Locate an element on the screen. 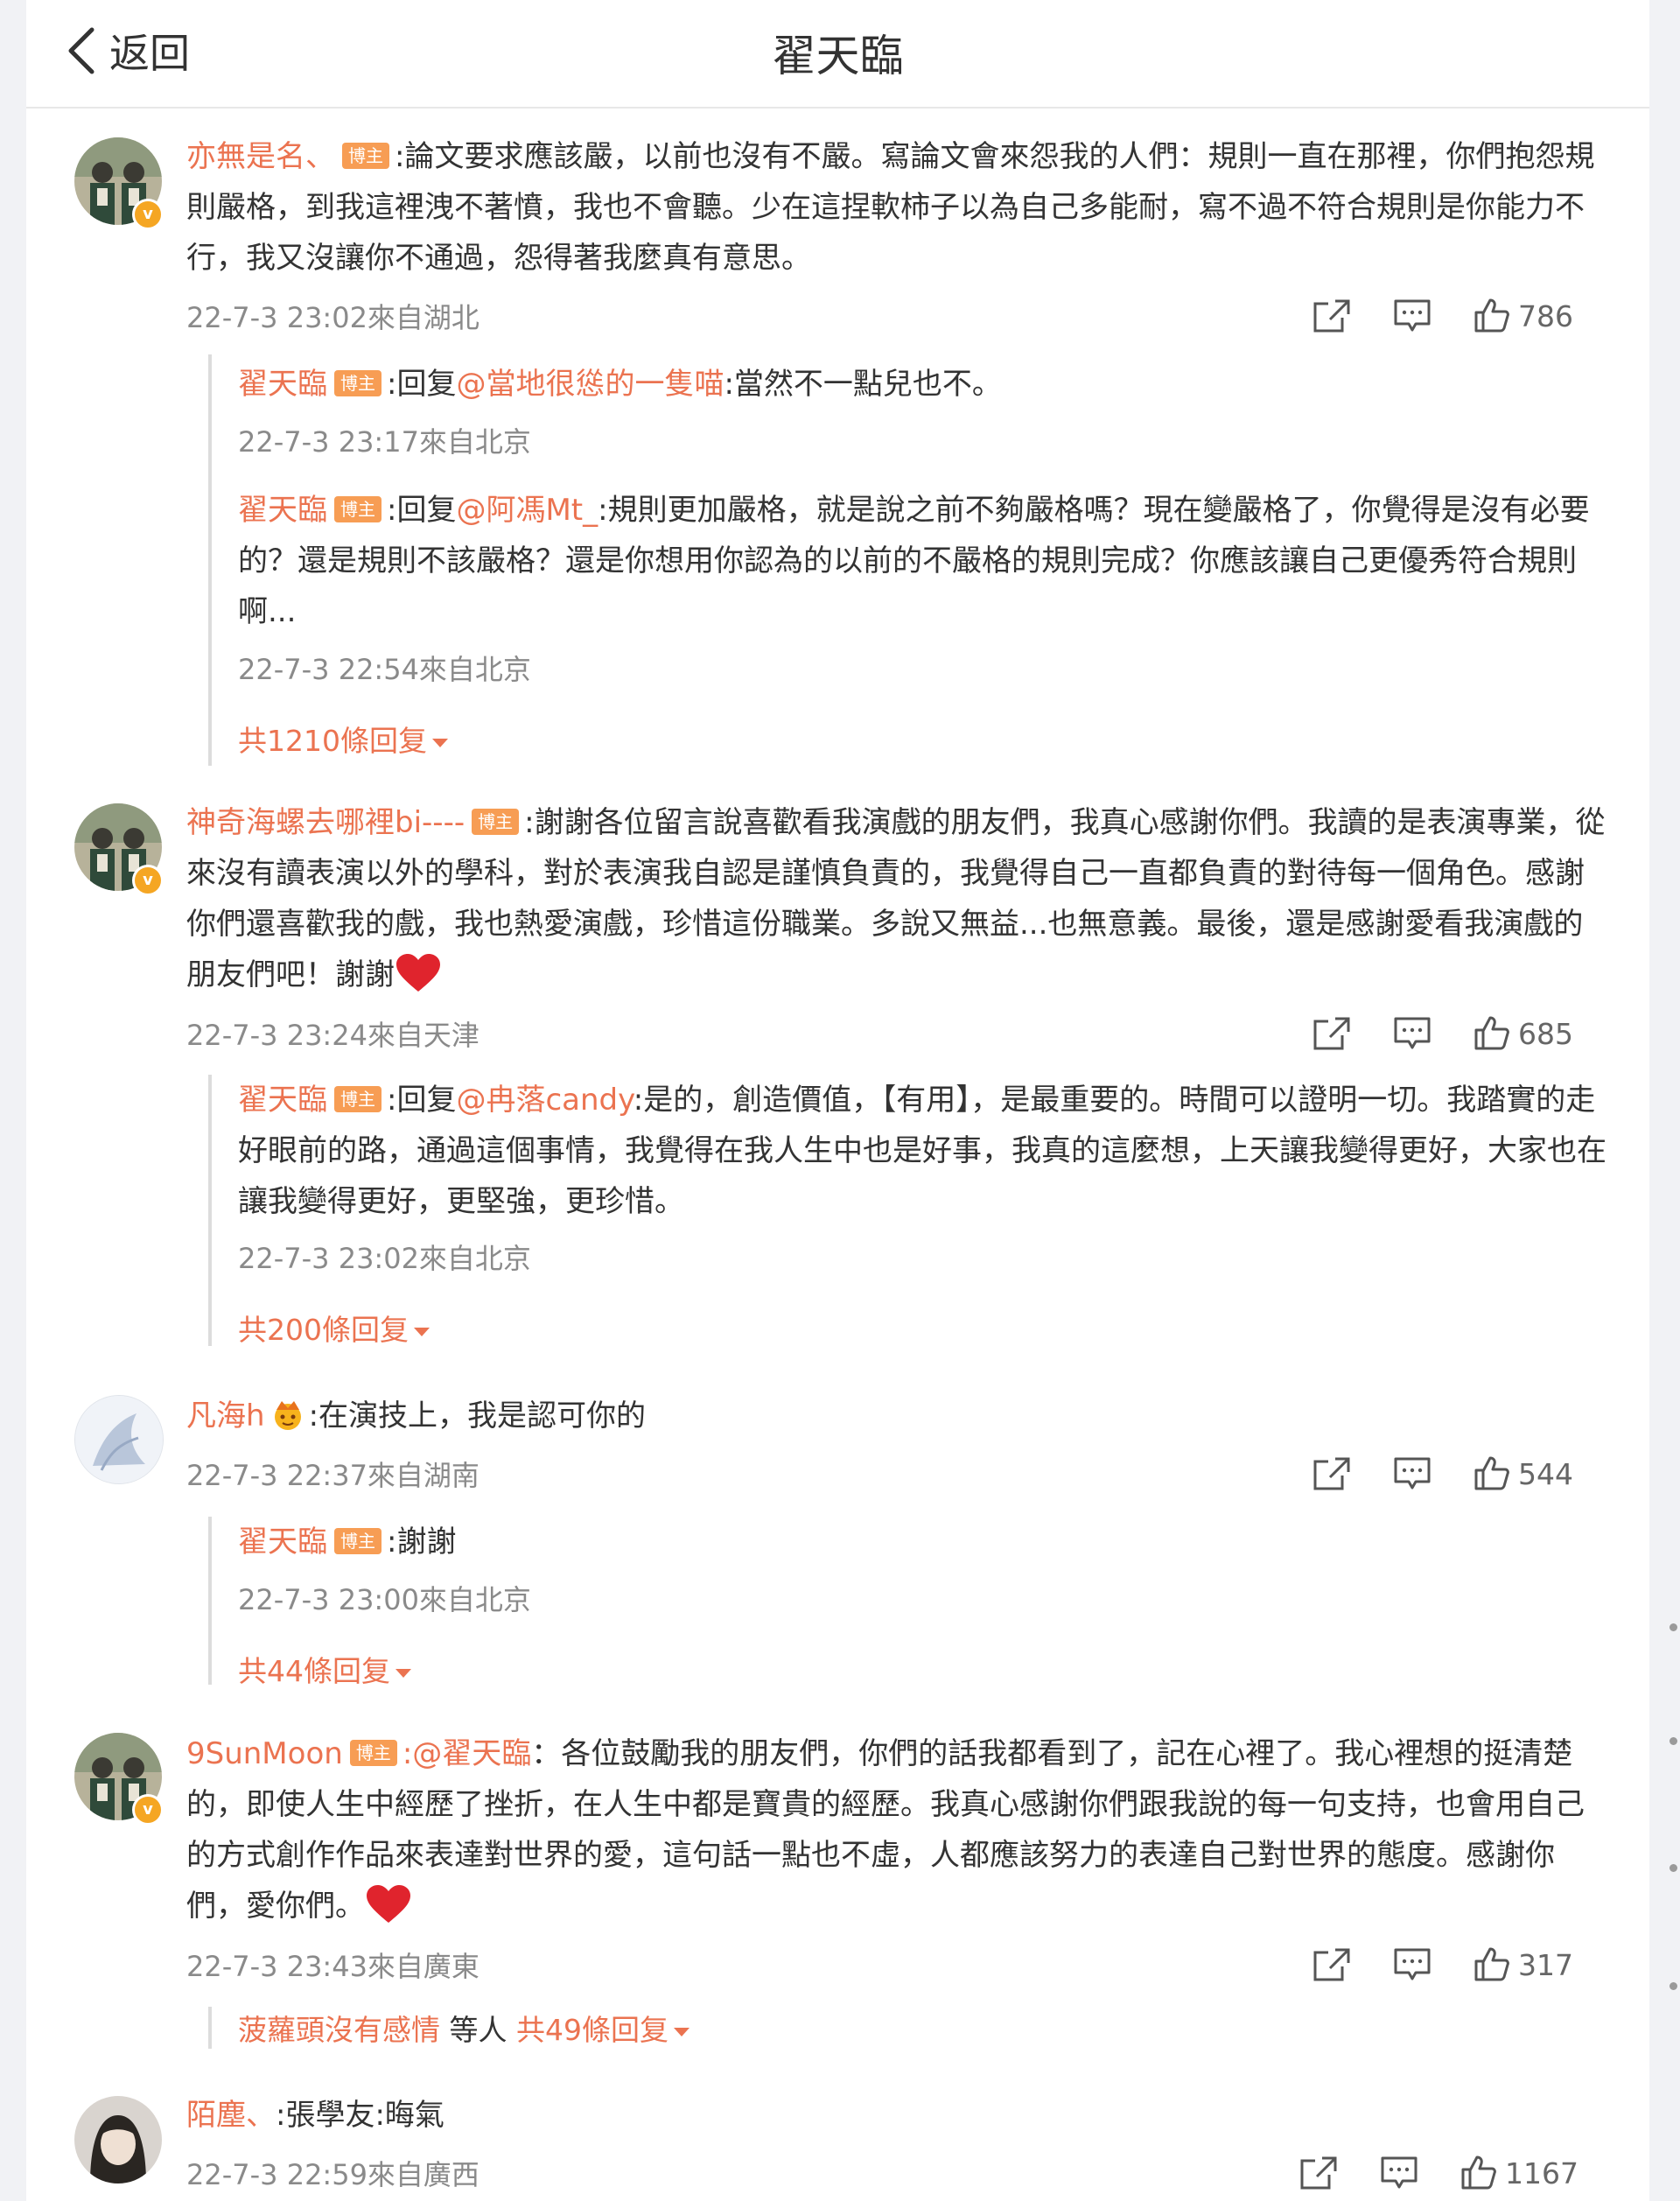 The width and height of the screenshot is (1680, 2201). comment-actions: 786 is located at coordinates (1470, 316).